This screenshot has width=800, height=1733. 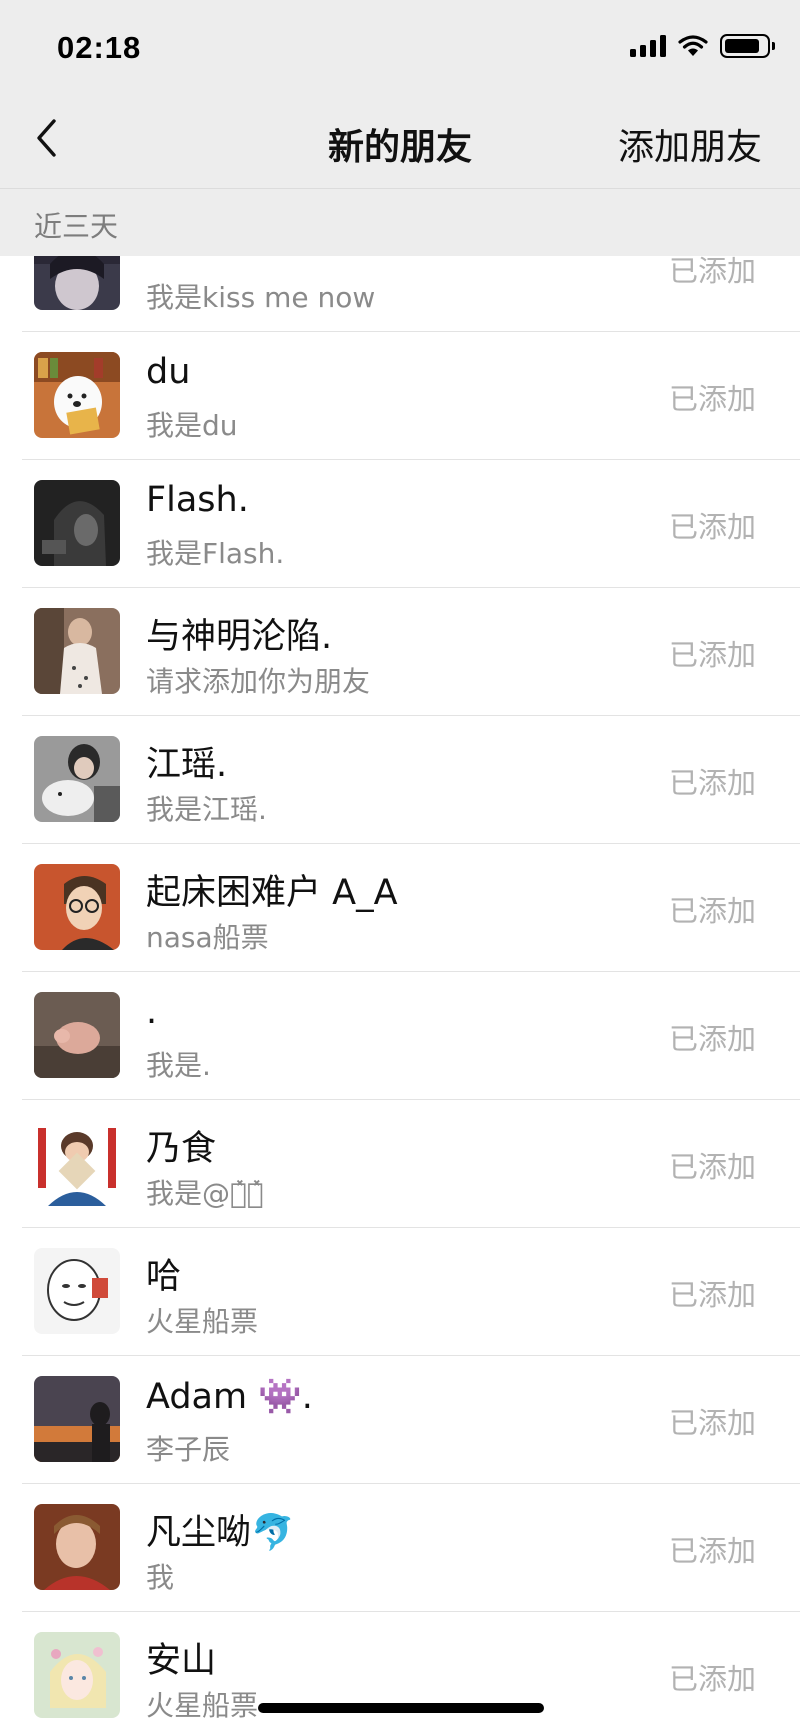 What do you see at coordinates (261, 297) in the screenshot?
I see `contact-message: 我是kiss me now` at bounding box center [261, 297].